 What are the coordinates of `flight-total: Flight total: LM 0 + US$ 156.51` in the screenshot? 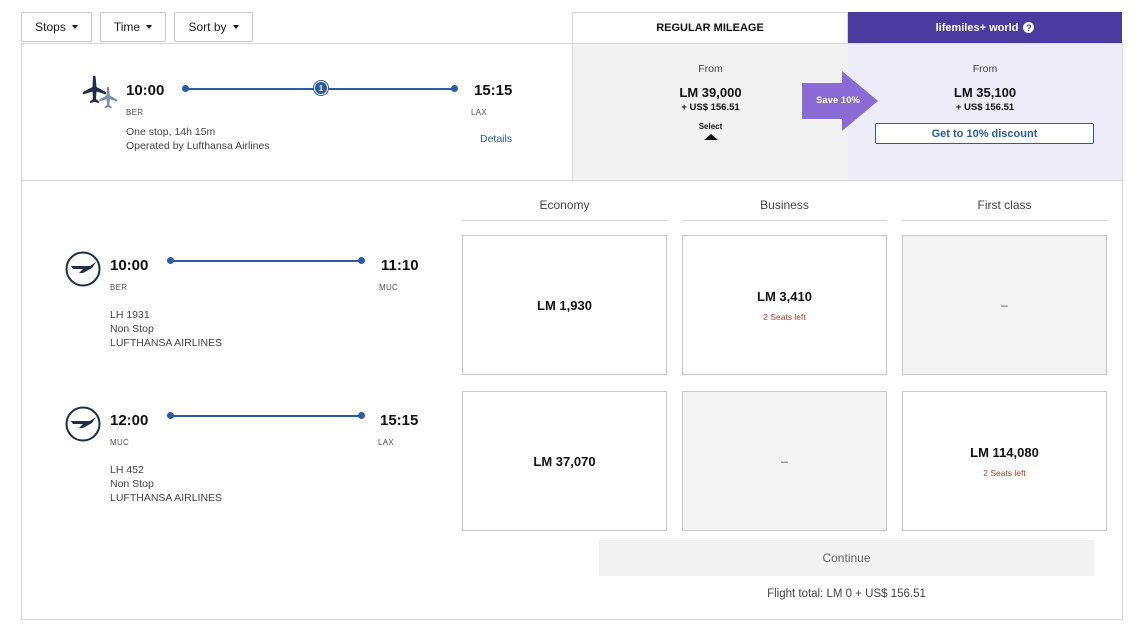 It's located at (846, 594).